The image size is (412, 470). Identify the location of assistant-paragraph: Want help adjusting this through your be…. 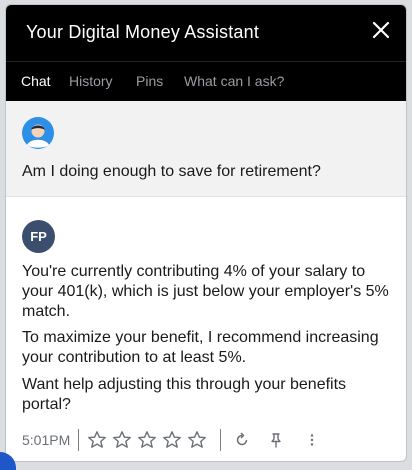
(184, 394).